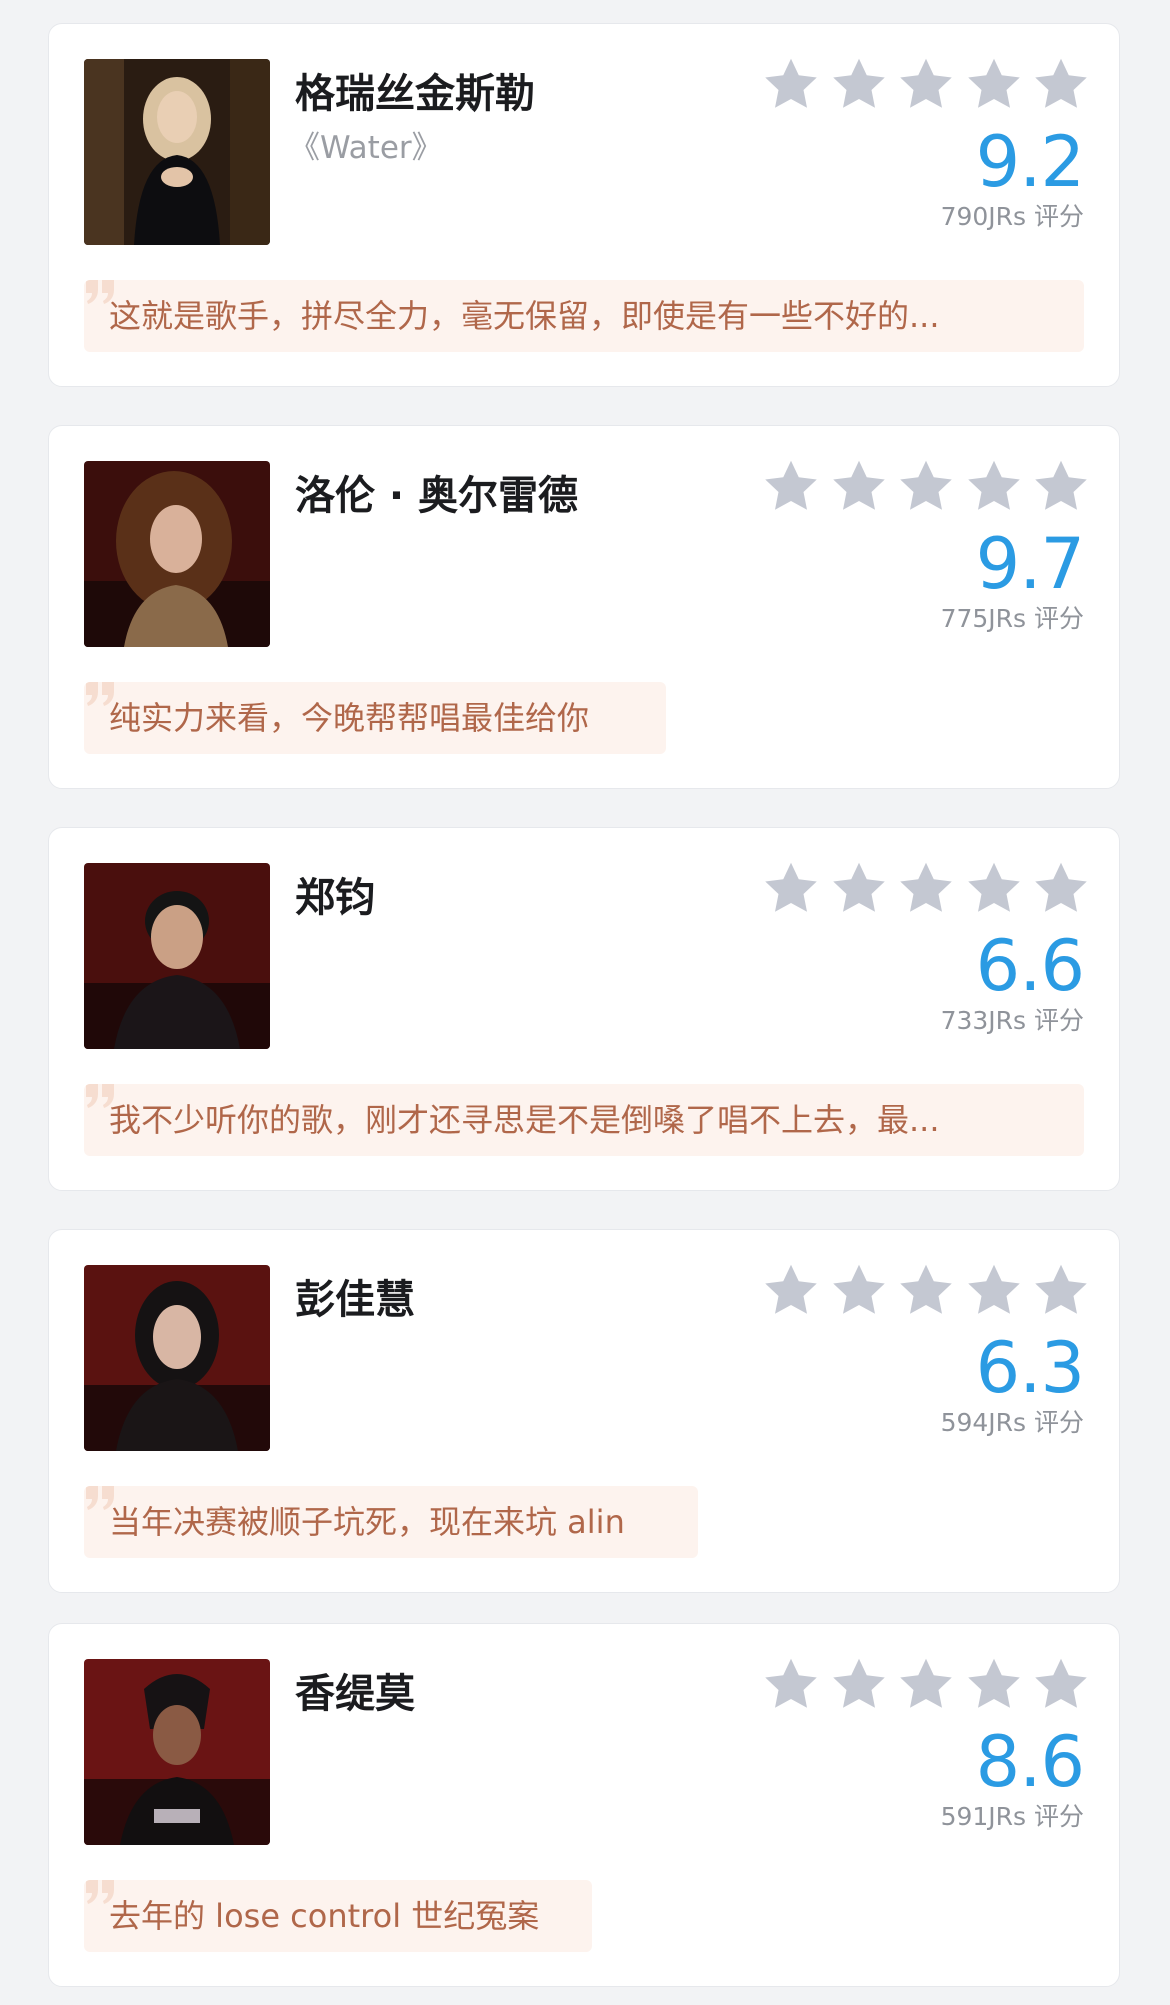  What do you see at coordinates (1012, 216) in the screenshot?
I see `vote-count: 790JRs 评分` at bounding box center [1012, 216].